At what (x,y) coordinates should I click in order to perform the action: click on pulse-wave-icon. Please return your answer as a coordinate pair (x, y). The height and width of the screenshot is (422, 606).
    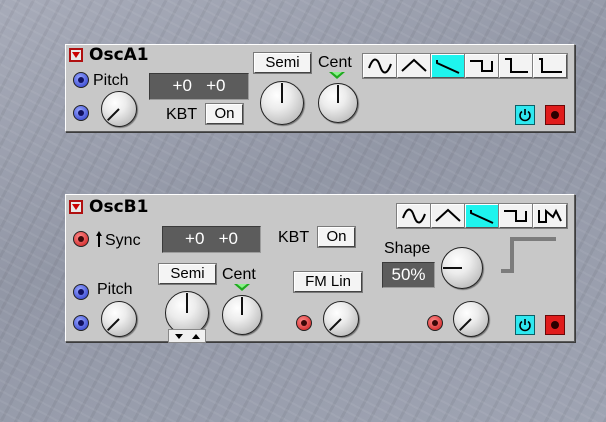
    Looking at the image, I should click on (516, 65).